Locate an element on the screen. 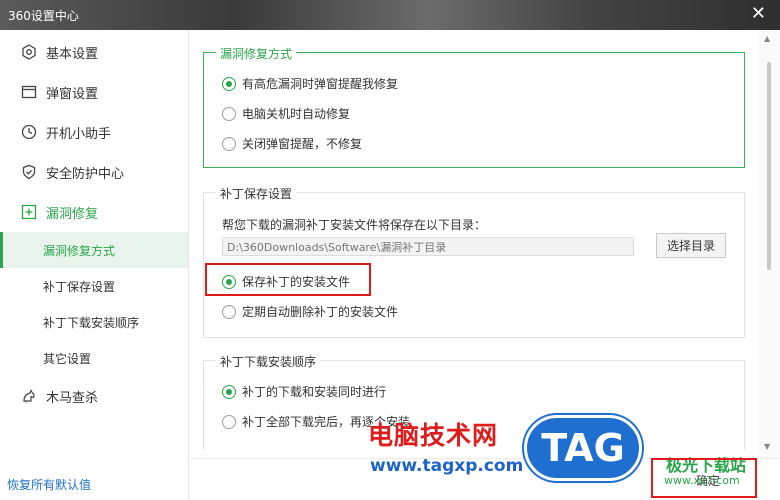 The image size is (780, 500). horse-icon is located at coordinates (29, 396).